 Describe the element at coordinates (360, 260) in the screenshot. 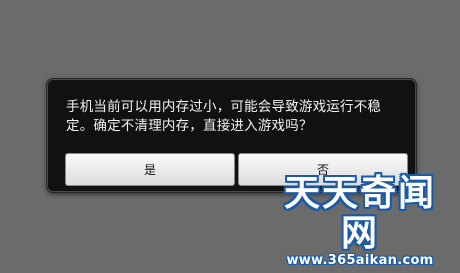

I see `watermark-url: www.365aikan.com` at that location.